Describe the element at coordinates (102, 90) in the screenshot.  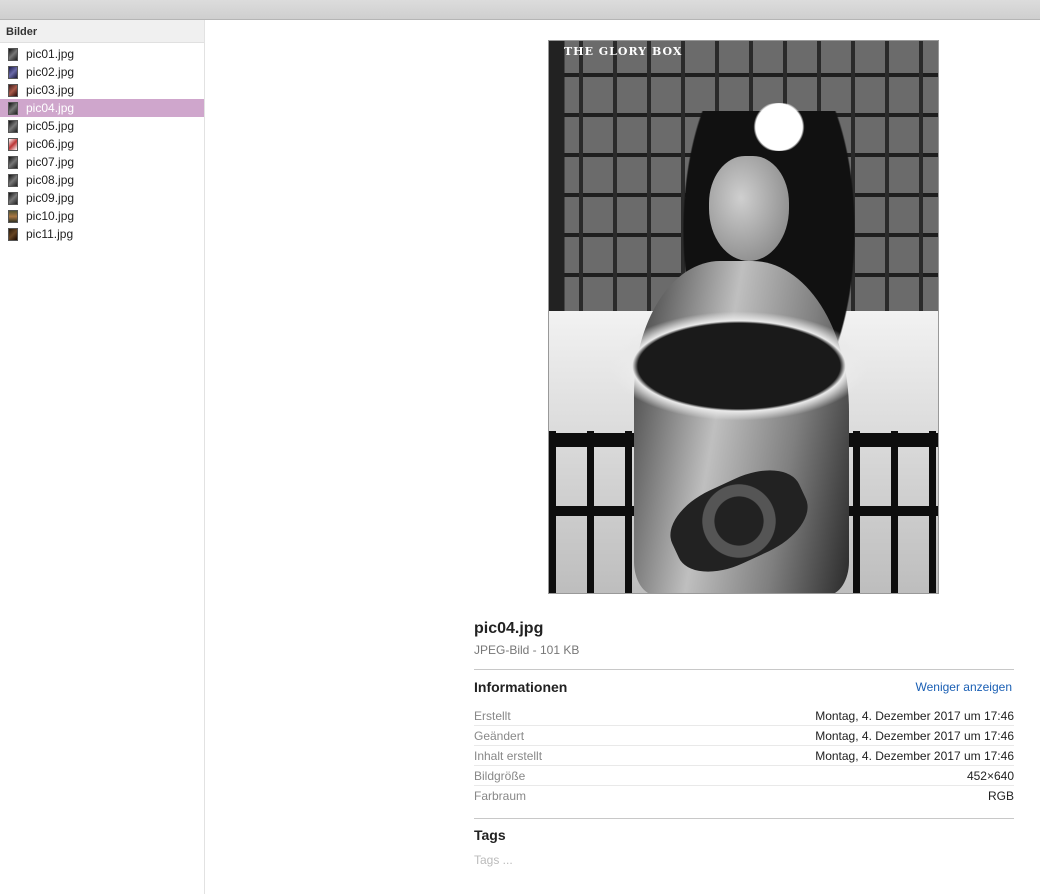
I see `file-item: pic03.jpg` at that location.